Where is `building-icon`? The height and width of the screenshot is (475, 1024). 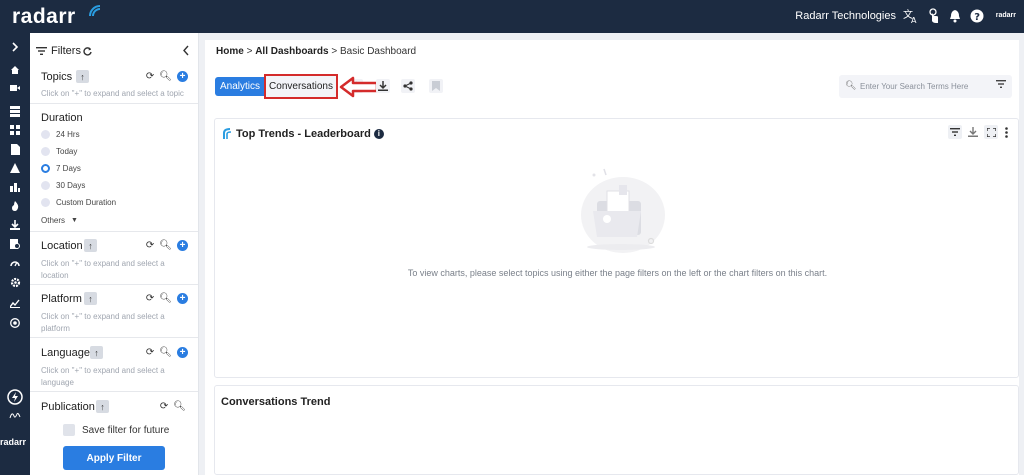 building-icon is located at coordinates (15, 187).